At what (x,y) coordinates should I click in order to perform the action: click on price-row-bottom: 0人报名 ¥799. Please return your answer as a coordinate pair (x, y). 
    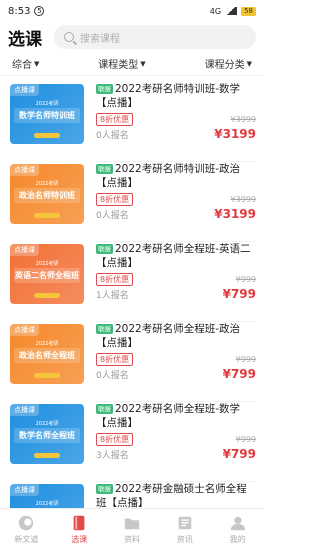
    Looking at the image, I should click on (176, 374).